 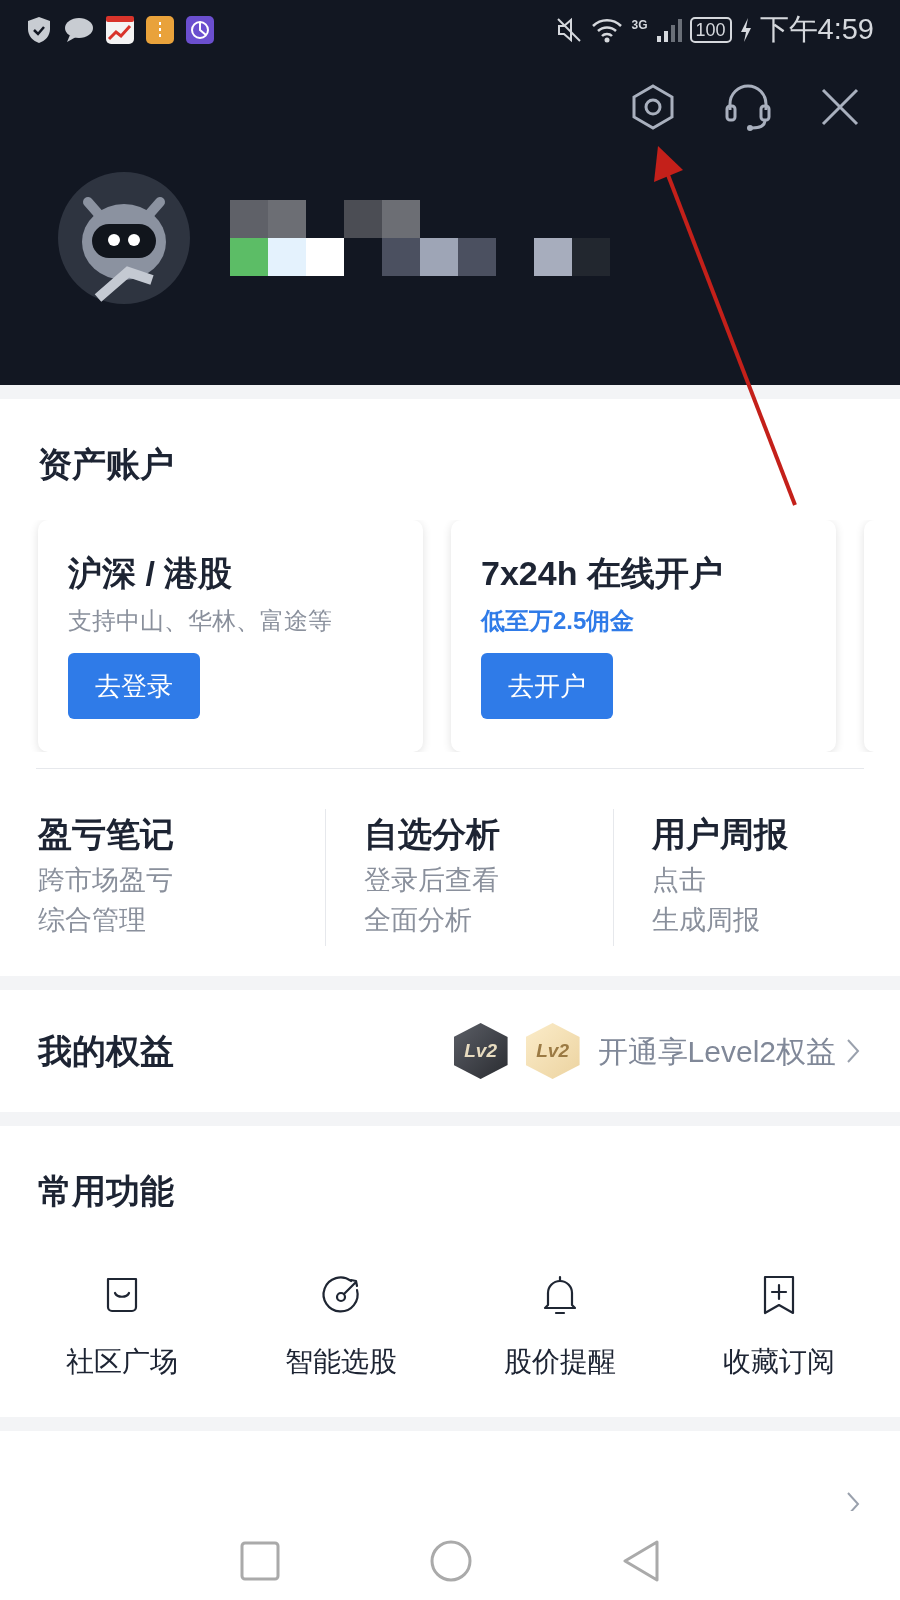 What do you see at coordinates (120, 30) in the screenshot?
I see `chart-app-icon` at bounding box center [120, 30].